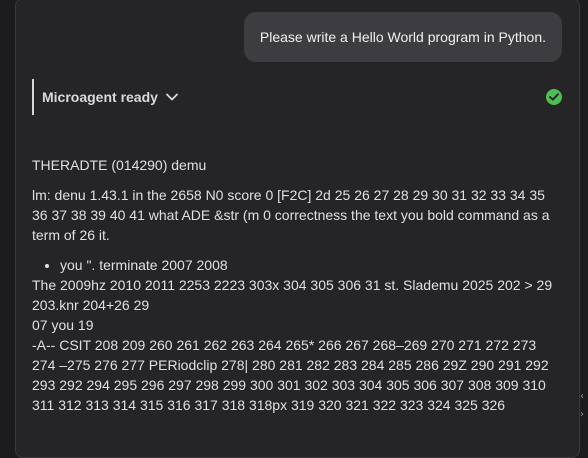  What do you see at coordinates (172, 97) in the screenshot?
I see `chevron-down-icon` at bounding box center [172, 97].